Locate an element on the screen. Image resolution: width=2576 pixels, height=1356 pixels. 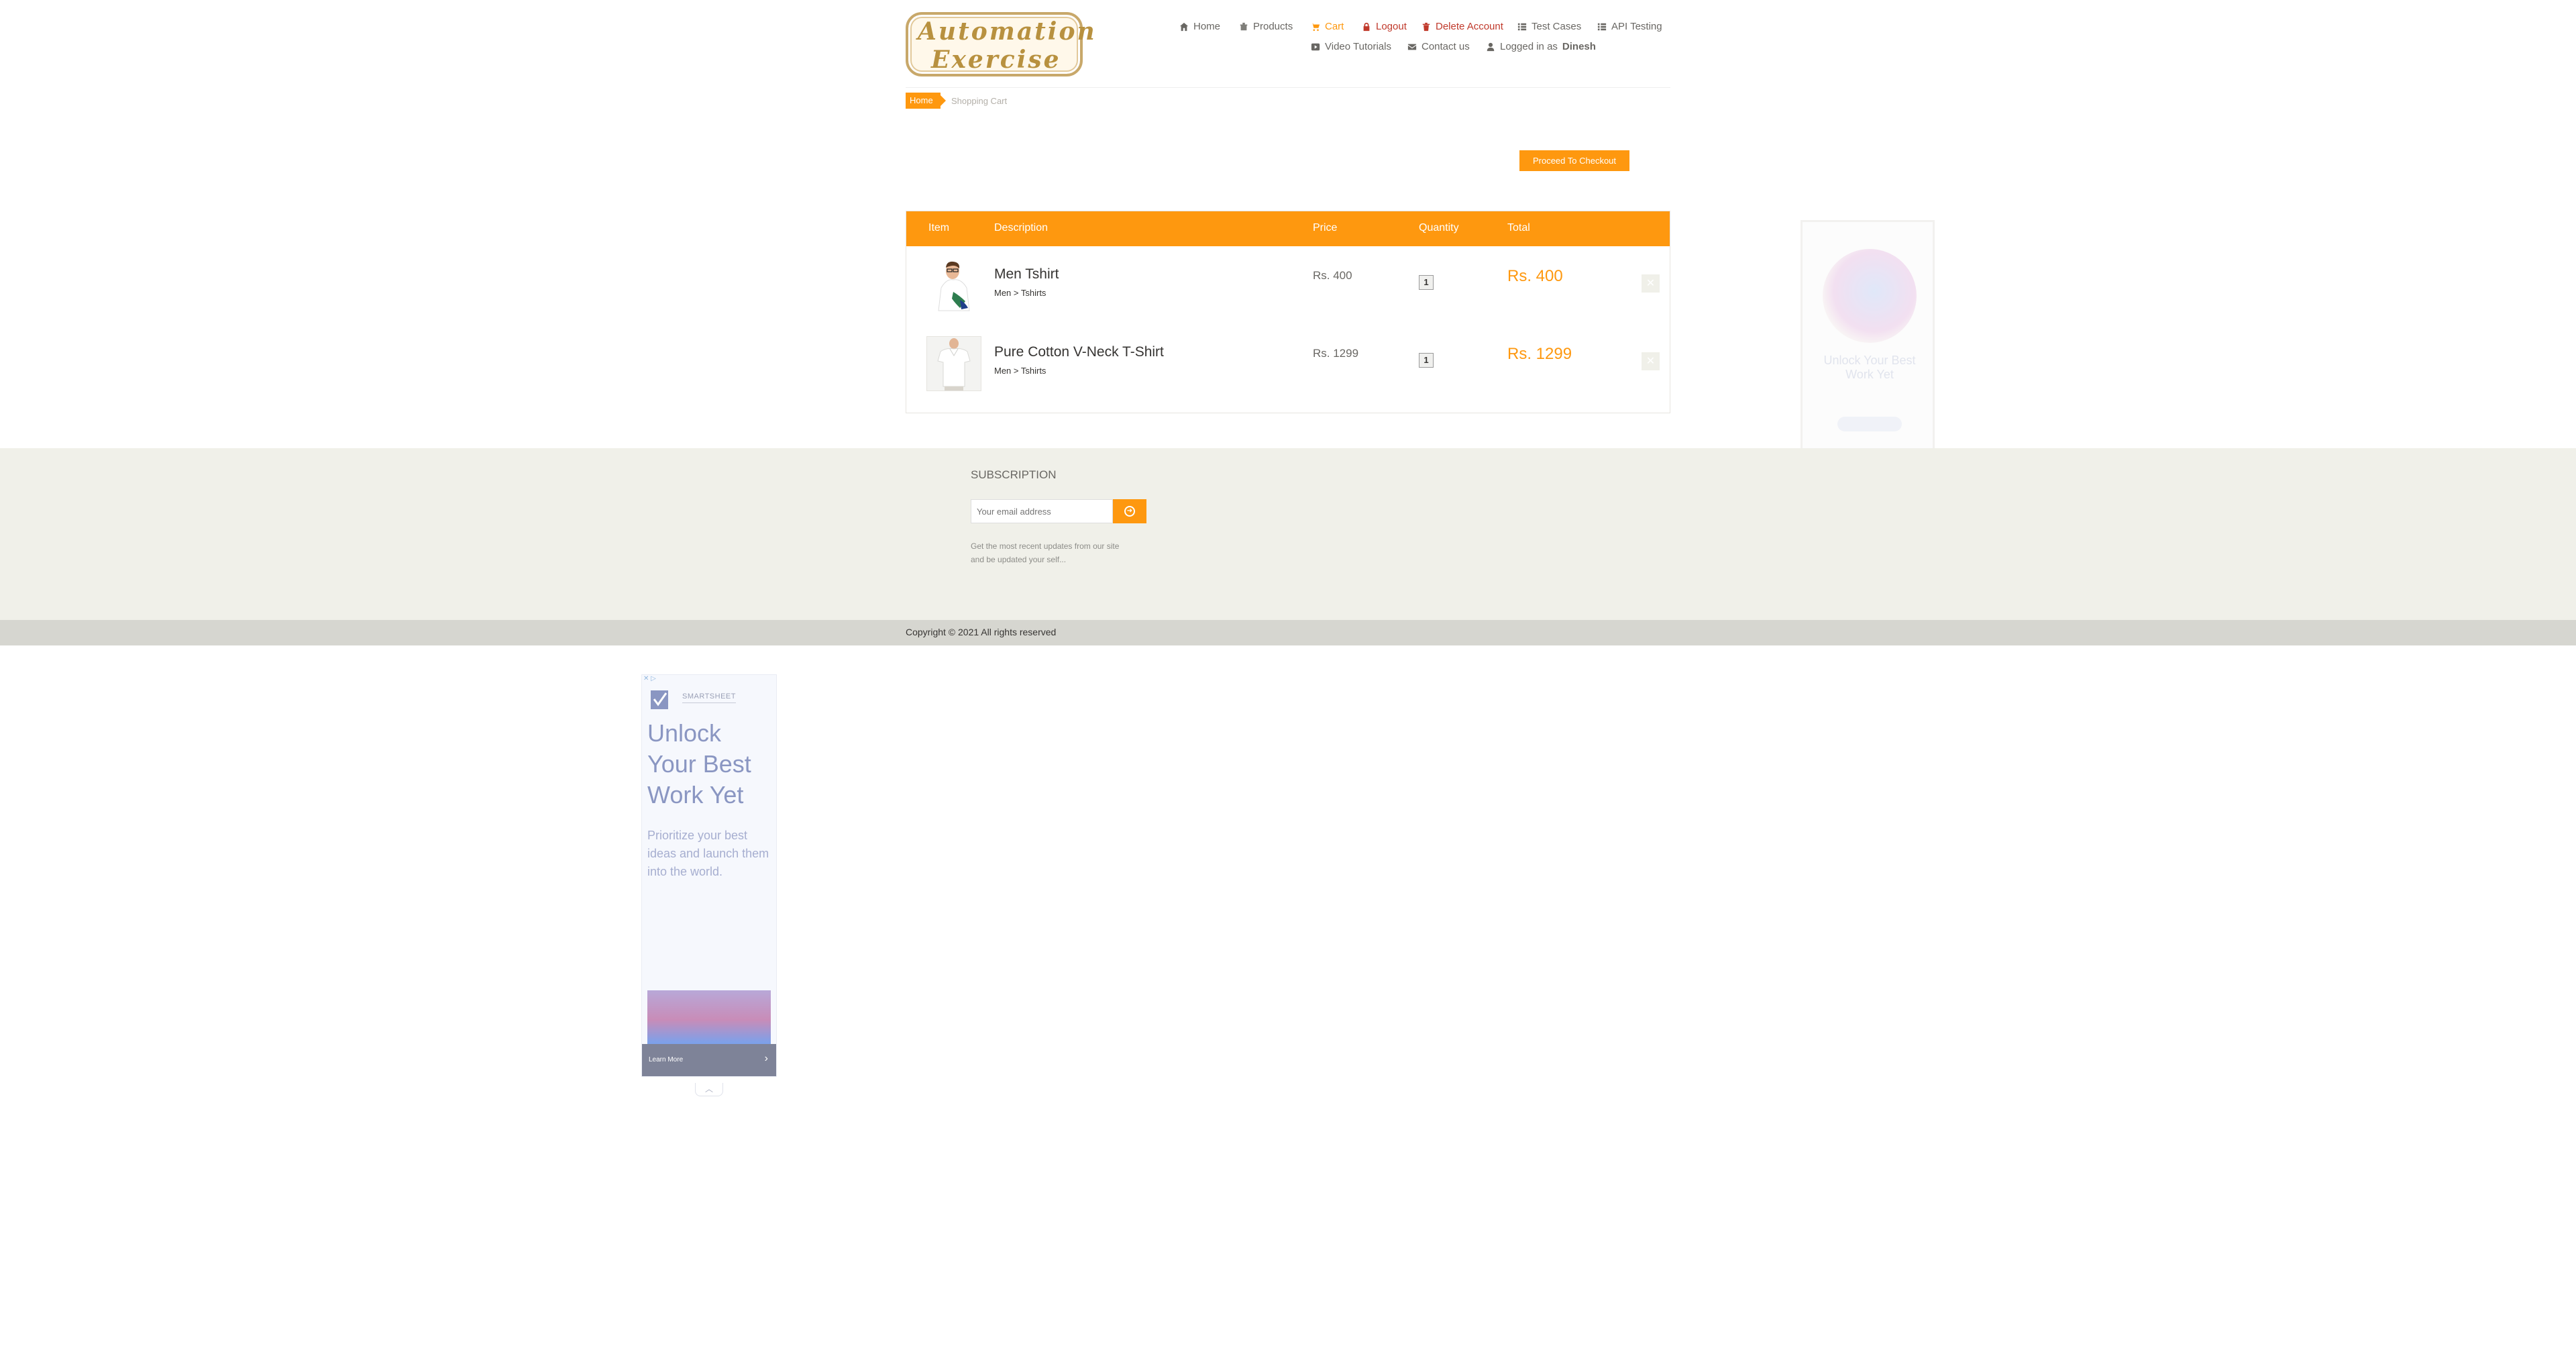
proceed-to-checkout-button: Proceed To Checkout is located at coordinates (1574, 160).